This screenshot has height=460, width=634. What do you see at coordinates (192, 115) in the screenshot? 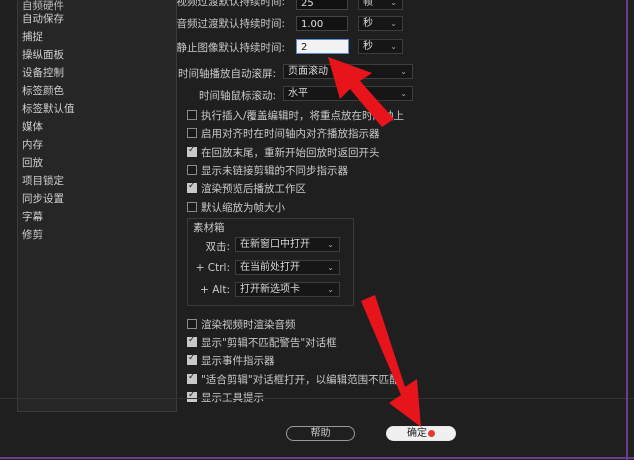
I see `checkbox-focus-timeline` at bounding box center [192, 115].